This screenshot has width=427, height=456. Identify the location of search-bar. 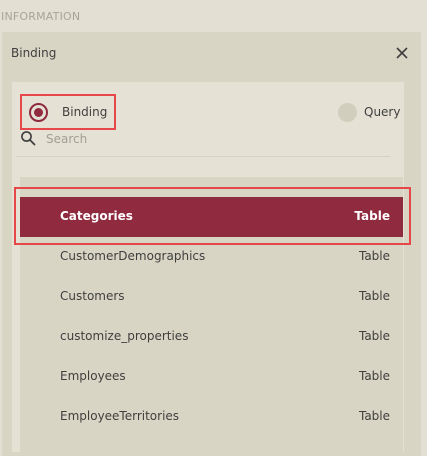
(203, 141).